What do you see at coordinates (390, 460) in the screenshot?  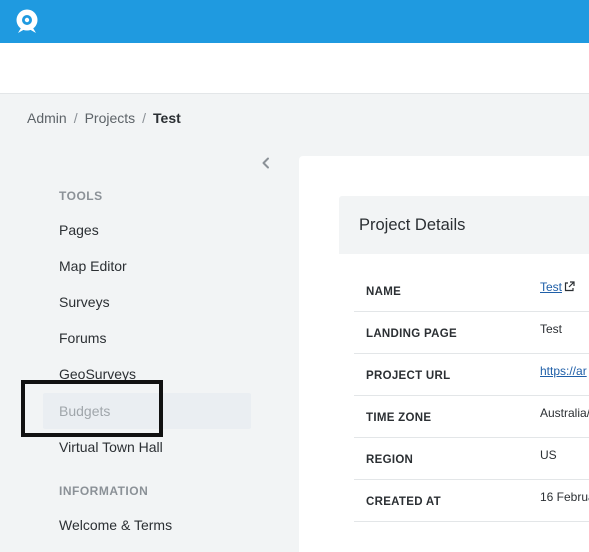 I see `detail-label: REGION` at bounding box center [390, 460].